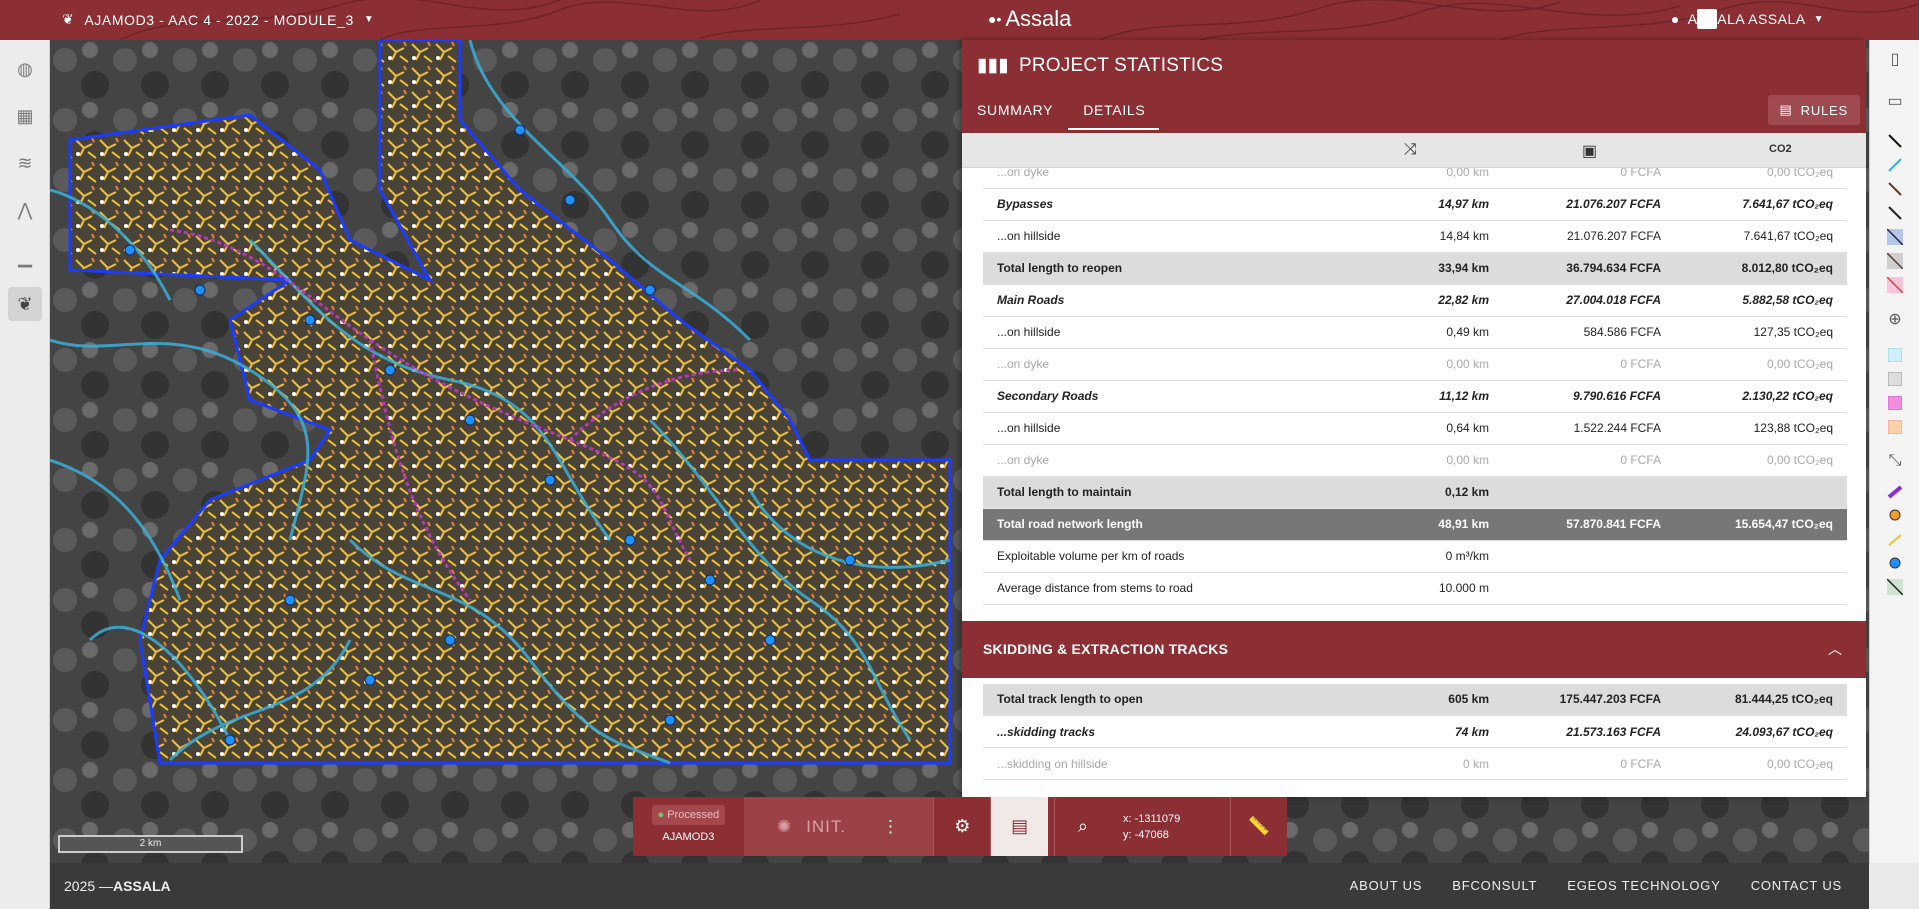  What do you see at coordinates (1183, 268) in the screenshot?
I see `cell-label: Total length to reopen` at bounding box center [1183, 268].